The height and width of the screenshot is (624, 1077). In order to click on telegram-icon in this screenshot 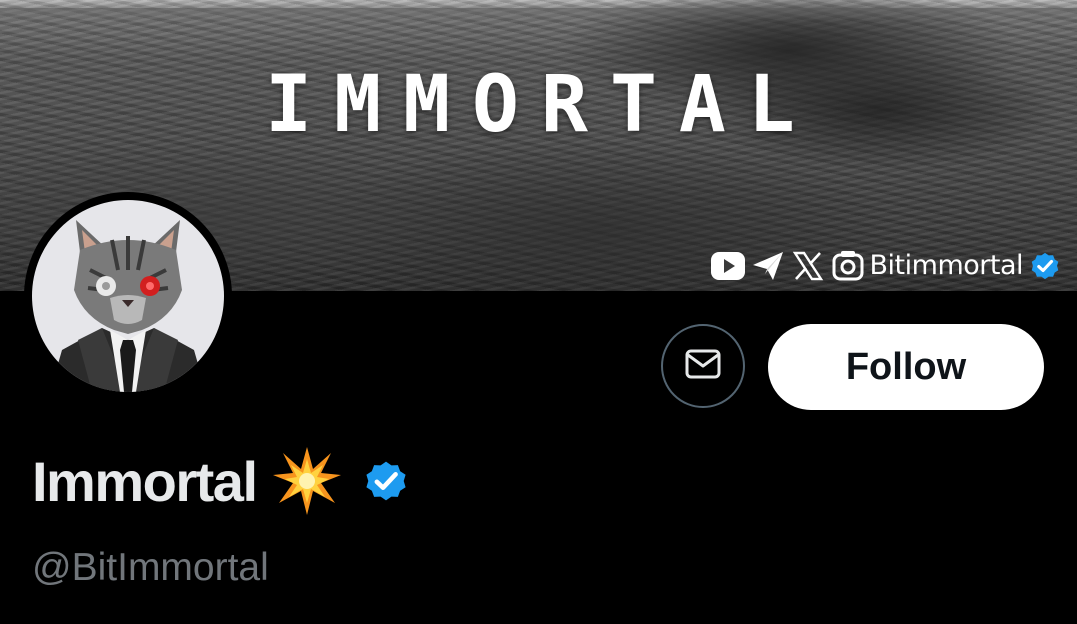, I will do `click(768, 266)`.